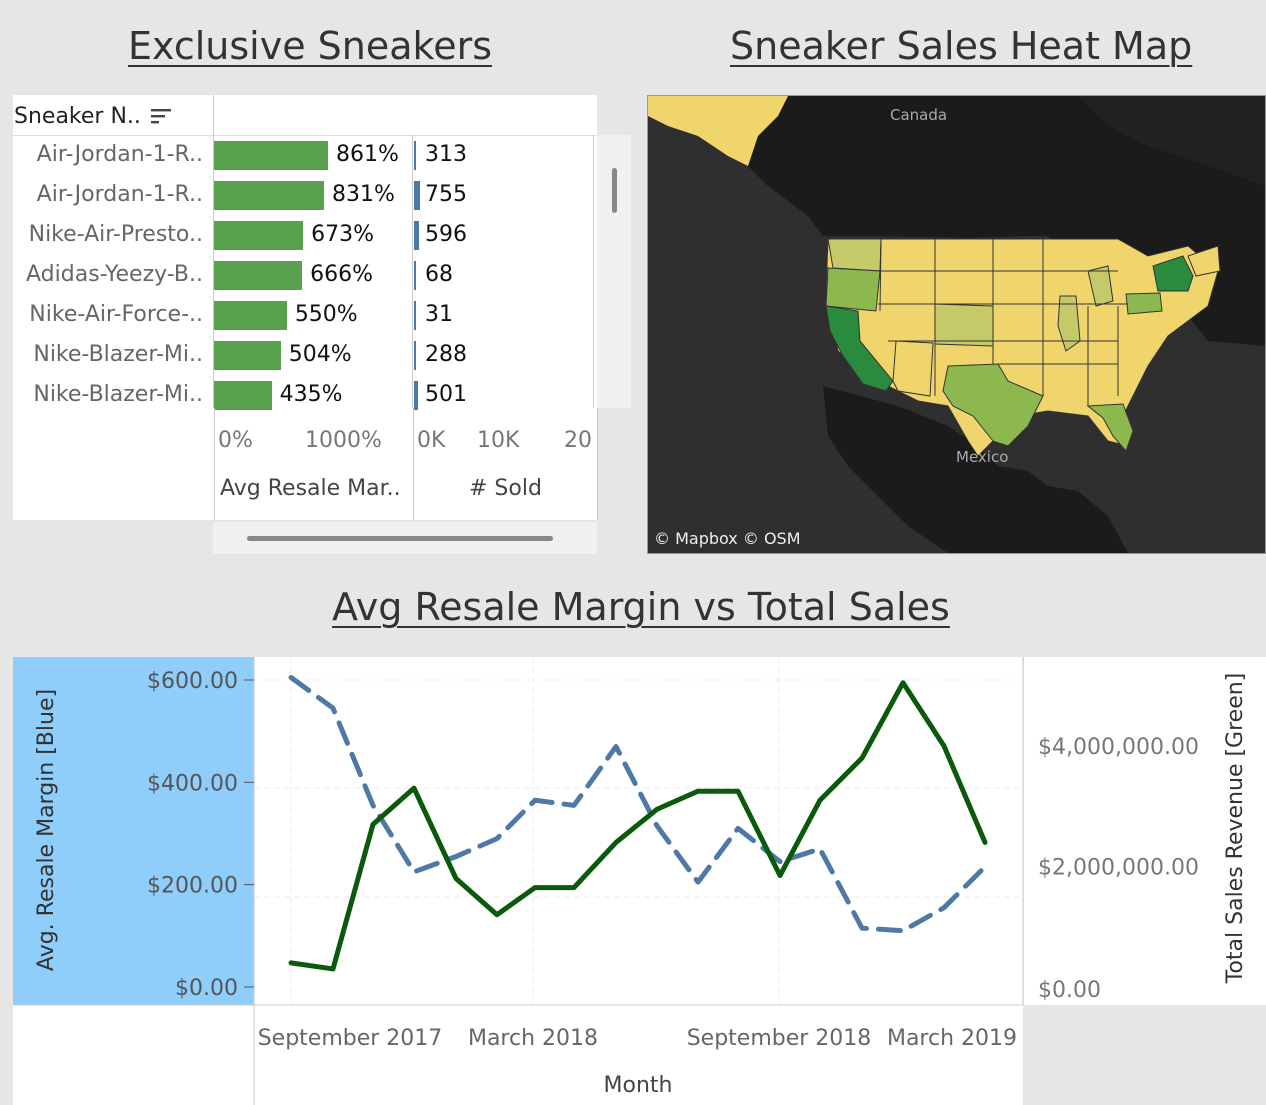 Image resolution: width=1266 pixels, height=1105 pixels. Describe the element at coordinates (1118, 868) in the screenshot. I see `right-axis-tick-label: $2,000,000.00` at that location.